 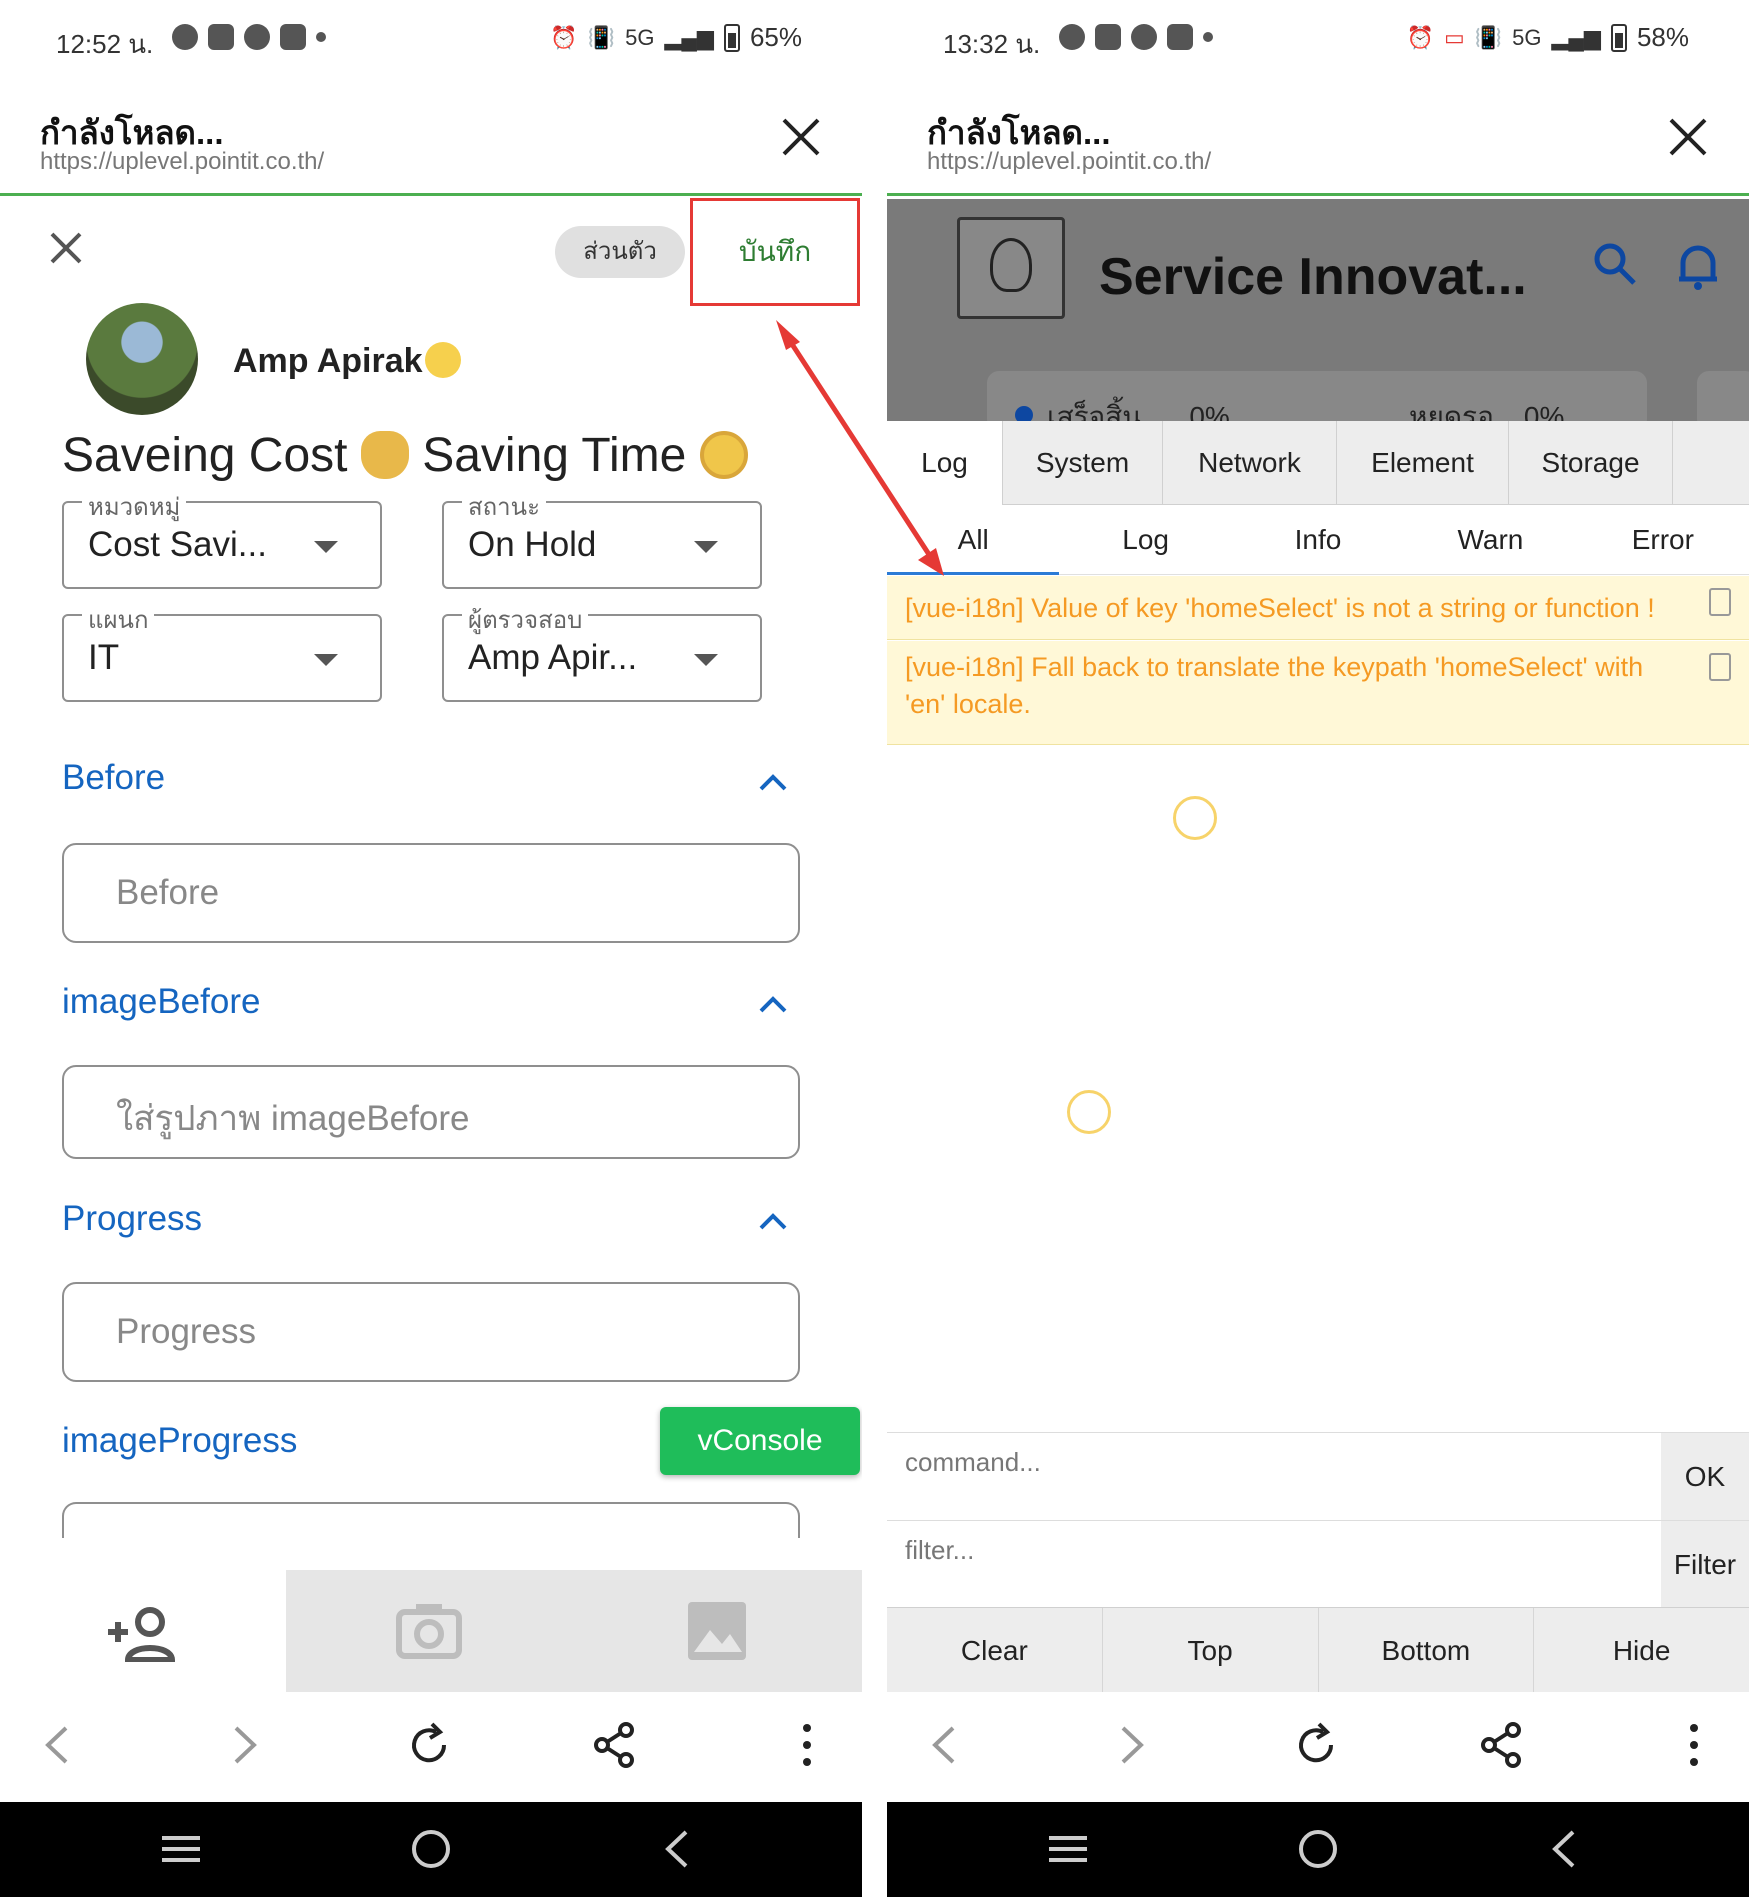 I want to click on dropdown-arrow-icon, so click(x=326, y=547).